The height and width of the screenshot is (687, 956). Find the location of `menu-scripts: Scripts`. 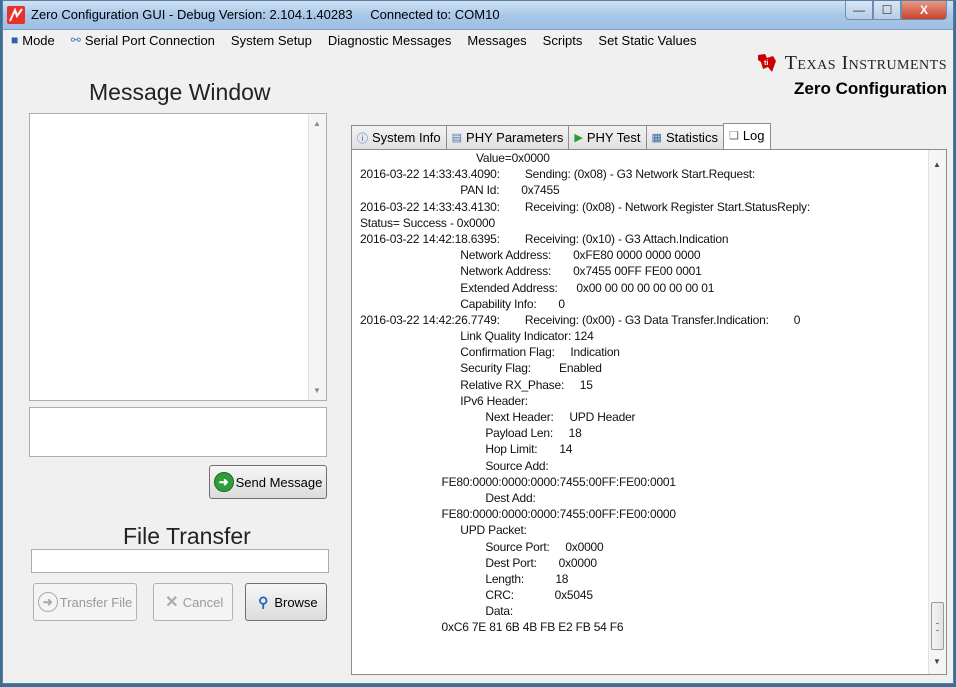

menu-scripts: Scripts is located at coordinates (563, 40).